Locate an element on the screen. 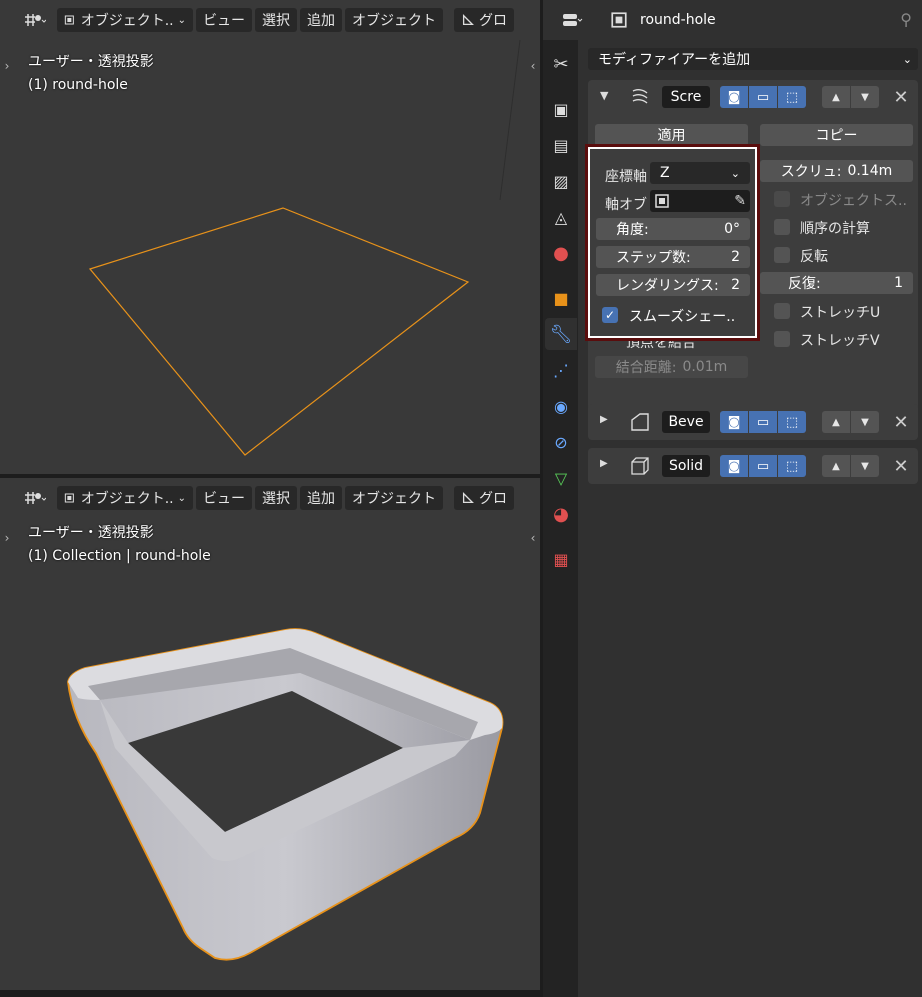  material-icon: ◕ is located at coordinates (561, 514).